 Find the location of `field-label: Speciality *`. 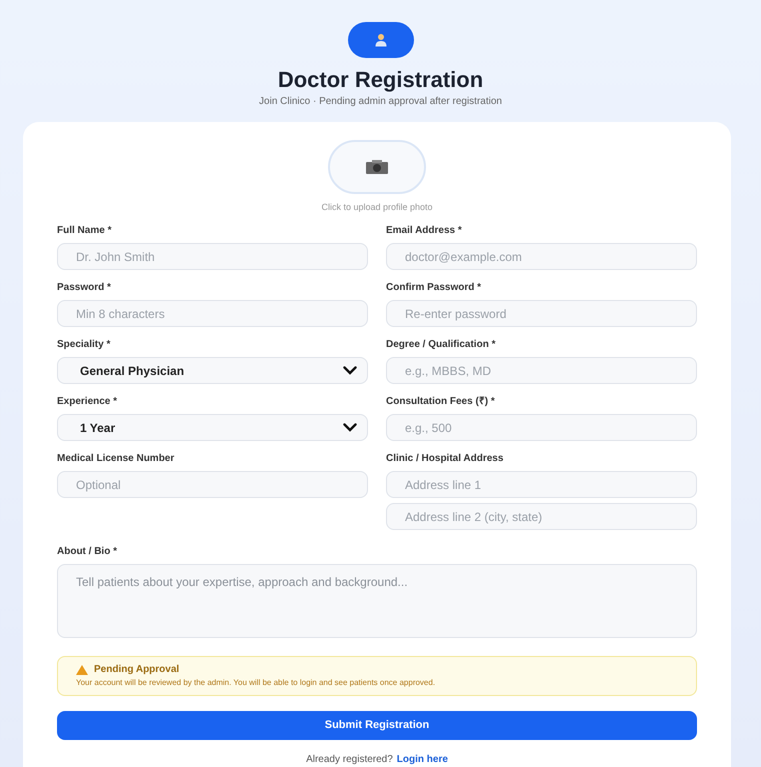

field-label: Speciality * is located at coordinates (84, 345).